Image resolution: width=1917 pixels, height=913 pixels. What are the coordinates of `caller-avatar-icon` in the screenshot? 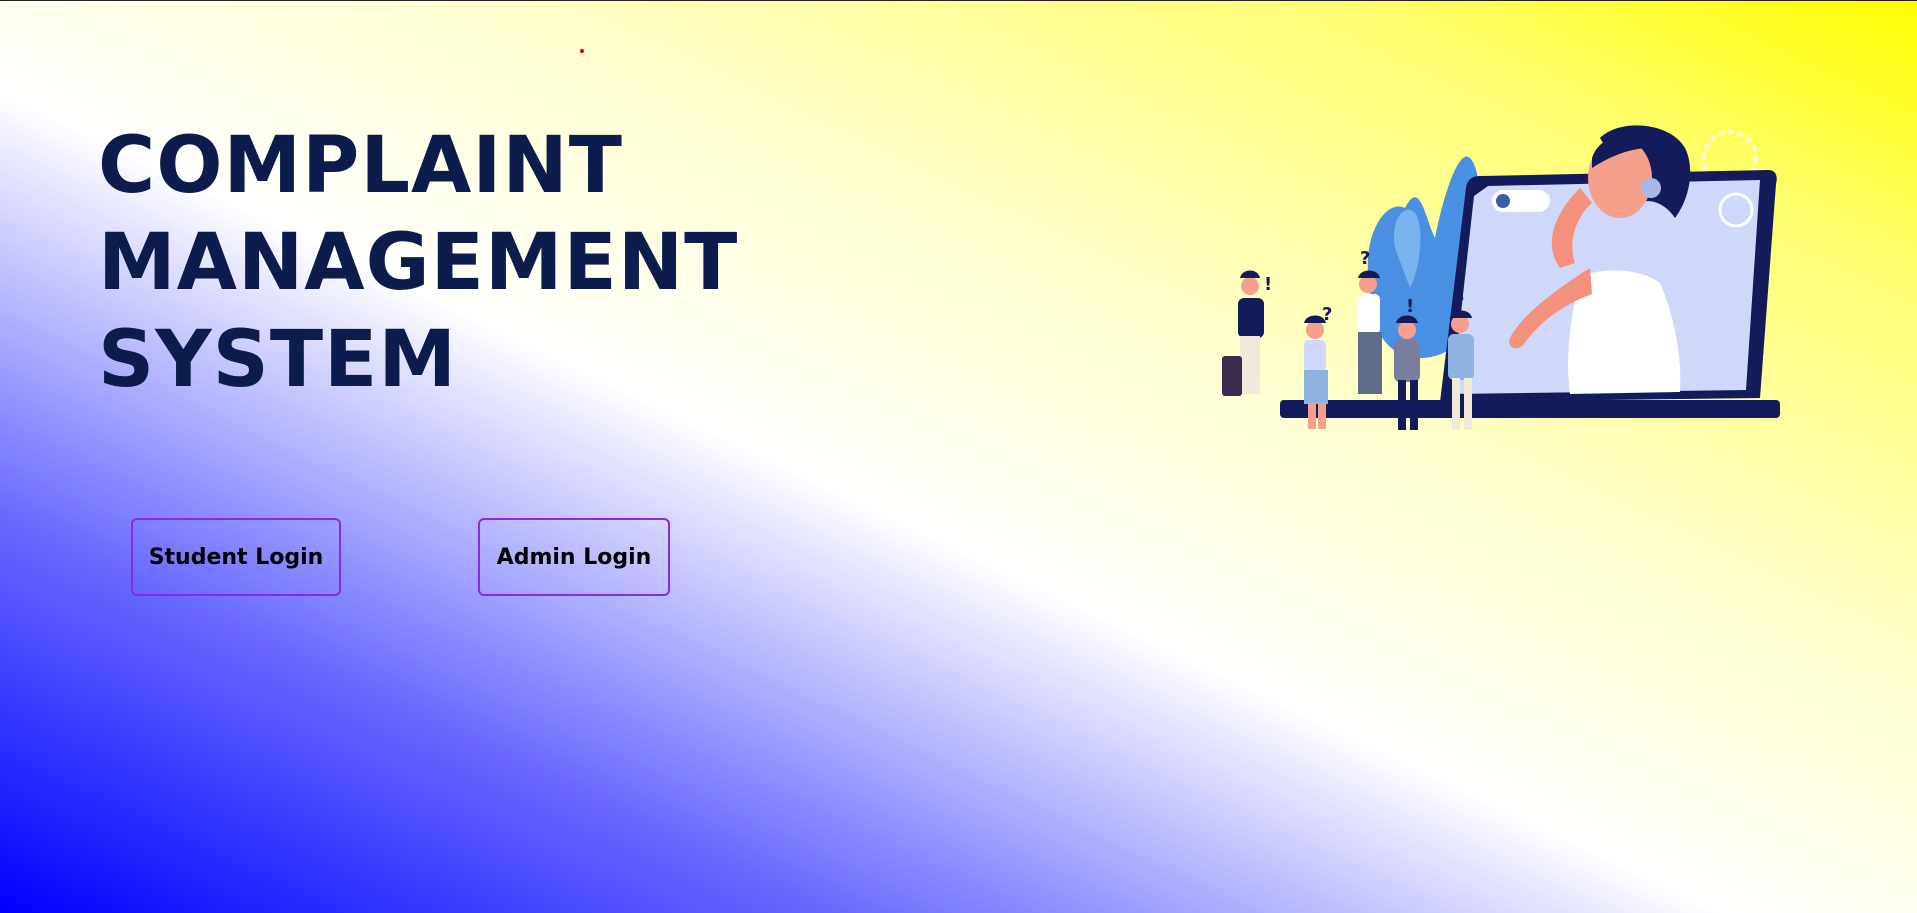 It's located at (1503, 201).